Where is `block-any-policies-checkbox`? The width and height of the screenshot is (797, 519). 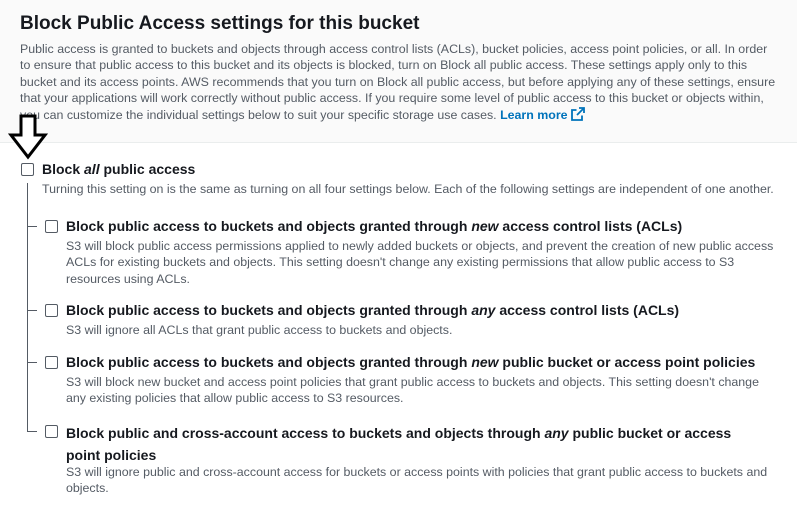
block-any-policies-checkbox is located at coordinates (51, 431).